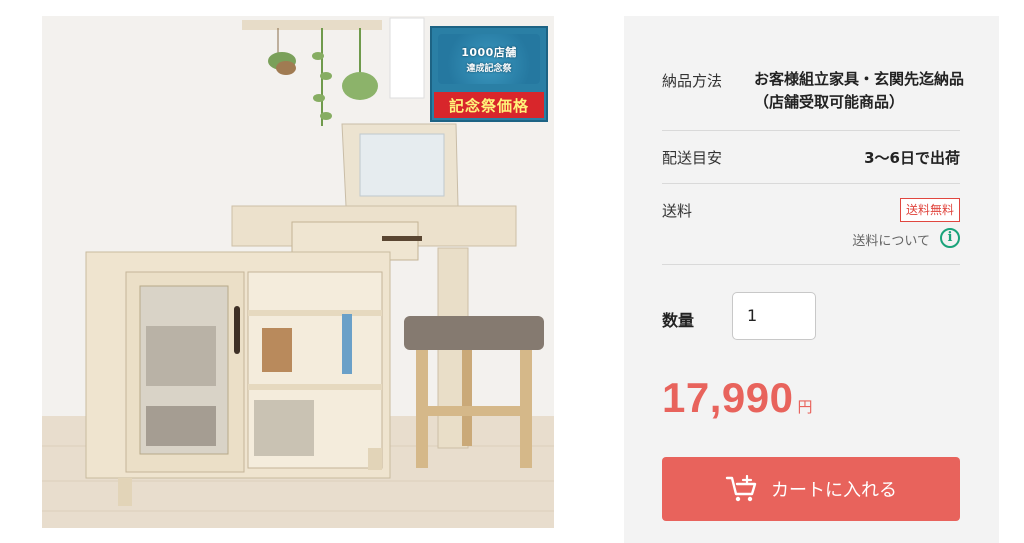 This screenshot has width=1024, height=543. I want to click on shipping-row: 送料 送料無料 送料について i, so click(811, 224).